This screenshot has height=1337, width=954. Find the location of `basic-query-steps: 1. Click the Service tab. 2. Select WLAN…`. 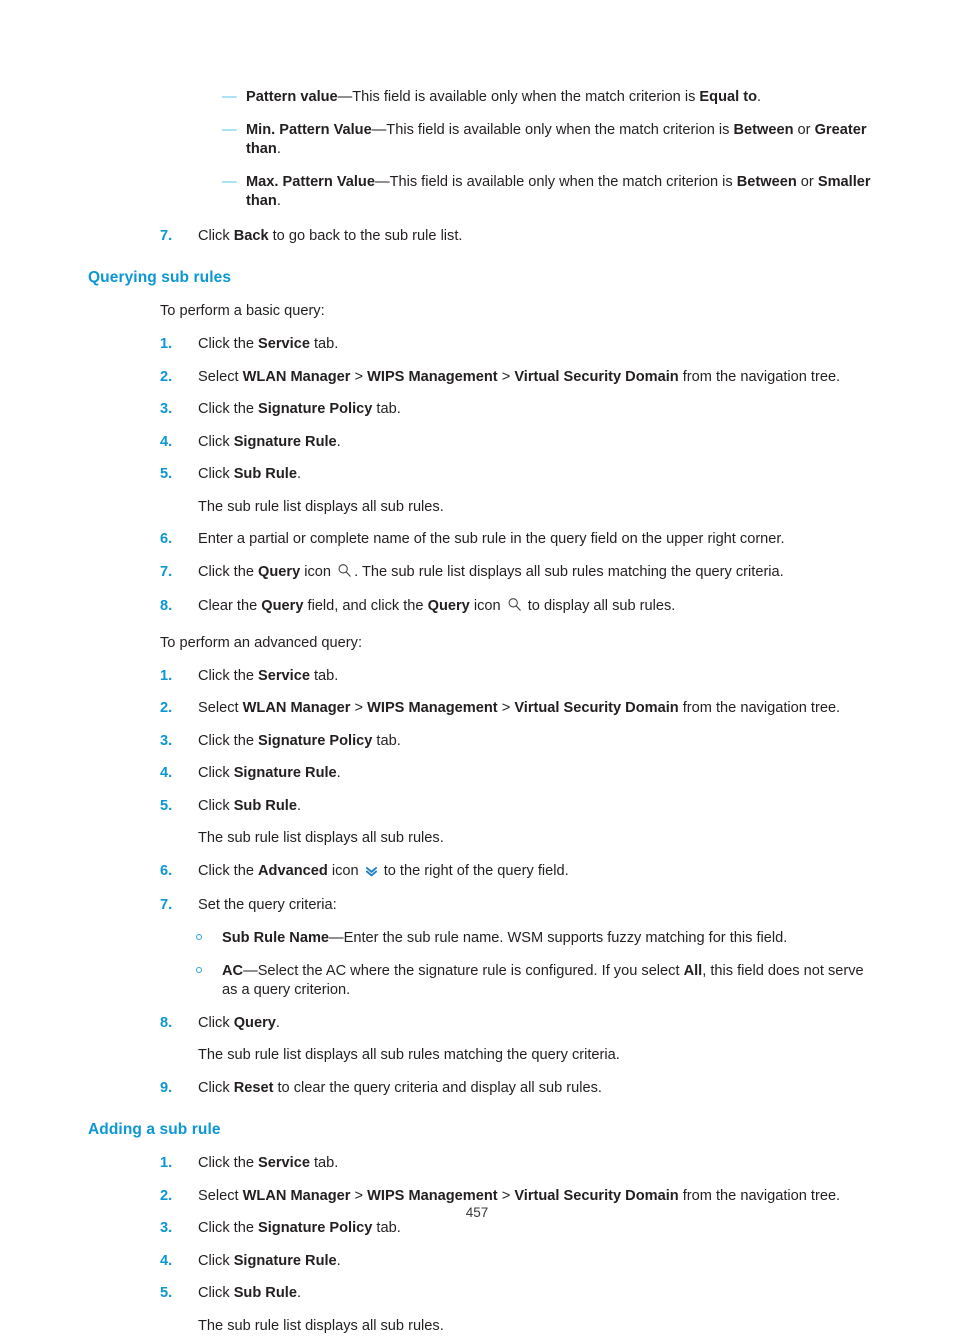

basic-query-steps: 1. Click the Service tab. 2. Select WLAN… is located at coordinates (477, 410).